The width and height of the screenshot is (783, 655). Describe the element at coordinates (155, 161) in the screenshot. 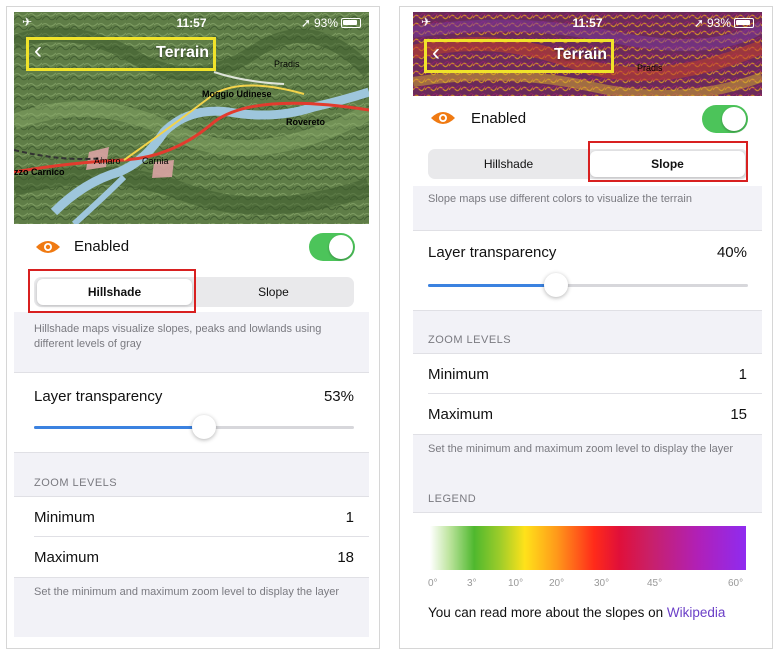

I see `map-label-carnia: Carnia` at that location.